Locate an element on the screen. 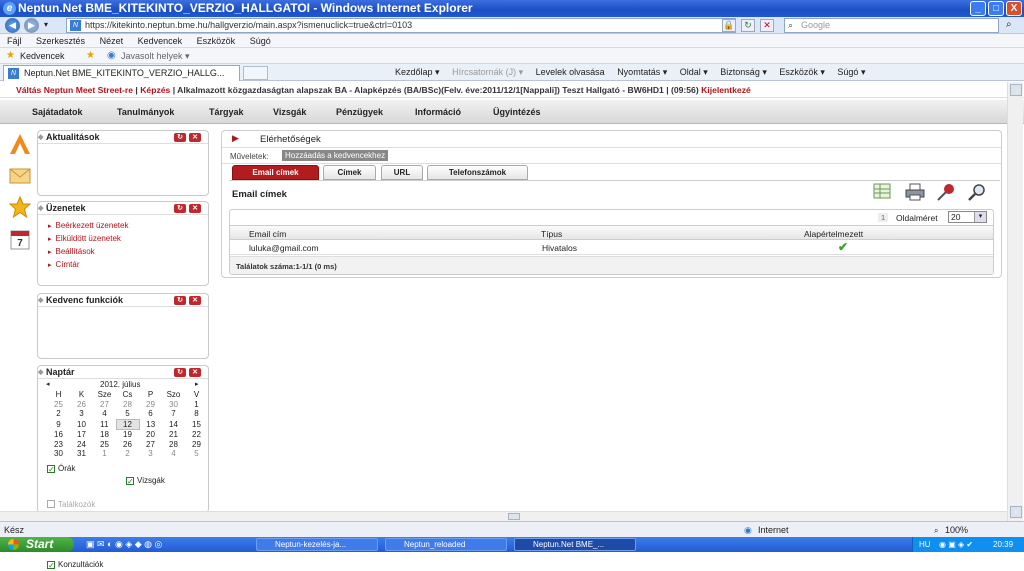 Image resolution: width=1024 pixels, height=571 pixels. calendar-day: 23 is located at coordinates (58, 445).